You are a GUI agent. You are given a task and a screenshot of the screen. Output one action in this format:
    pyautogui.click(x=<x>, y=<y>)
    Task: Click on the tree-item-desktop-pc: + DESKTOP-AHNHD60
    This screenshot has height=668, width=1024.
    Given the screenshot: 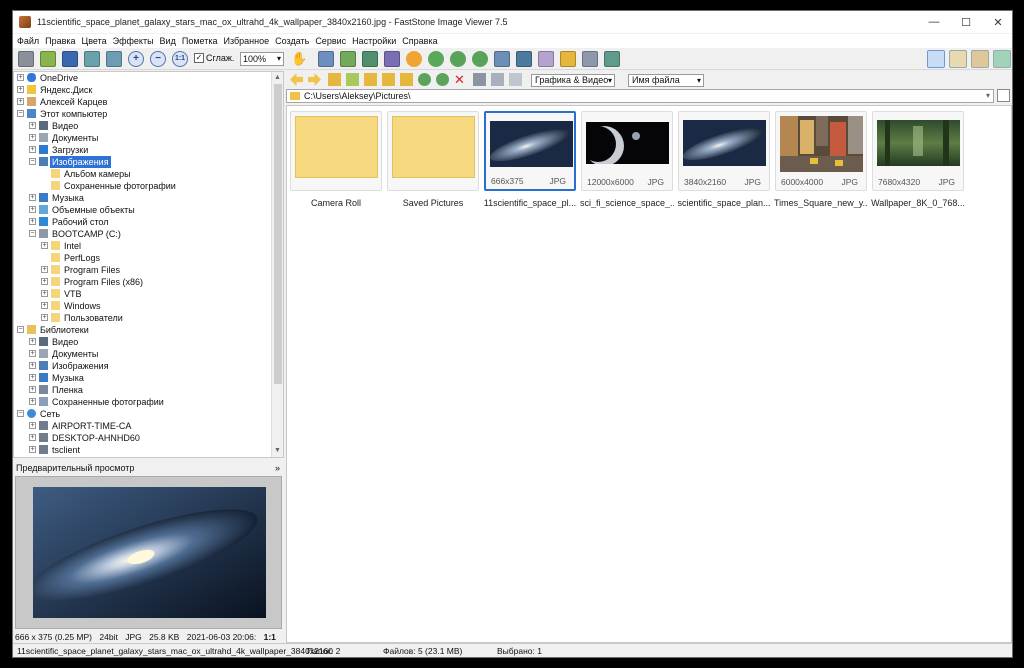 What is the action you would take?
    pyautogui.click(x=142, y=438)
    